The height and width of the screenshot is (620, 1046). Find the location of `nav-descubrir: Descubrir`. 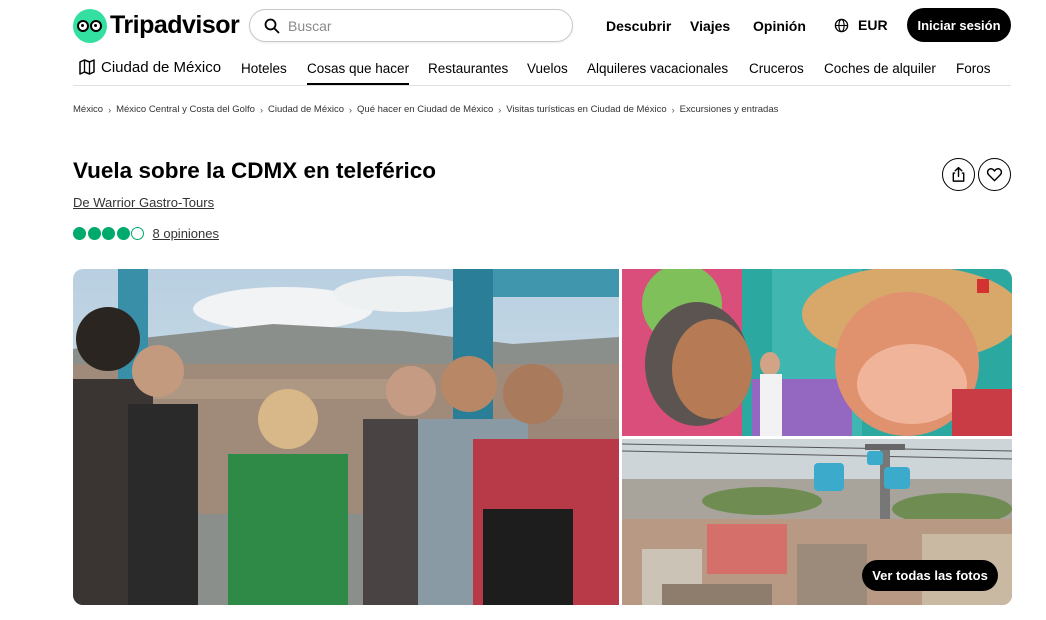

nav-descubrir: Descubrir is located at coordinates (638, 26).